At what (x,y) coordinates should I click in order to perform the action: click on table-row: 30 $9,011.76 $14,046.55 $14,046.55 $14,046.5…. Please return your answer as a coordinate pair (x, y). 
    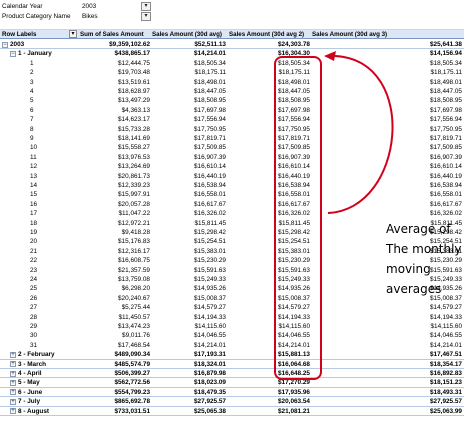
    Looking at the image, I should click on (232, 335).